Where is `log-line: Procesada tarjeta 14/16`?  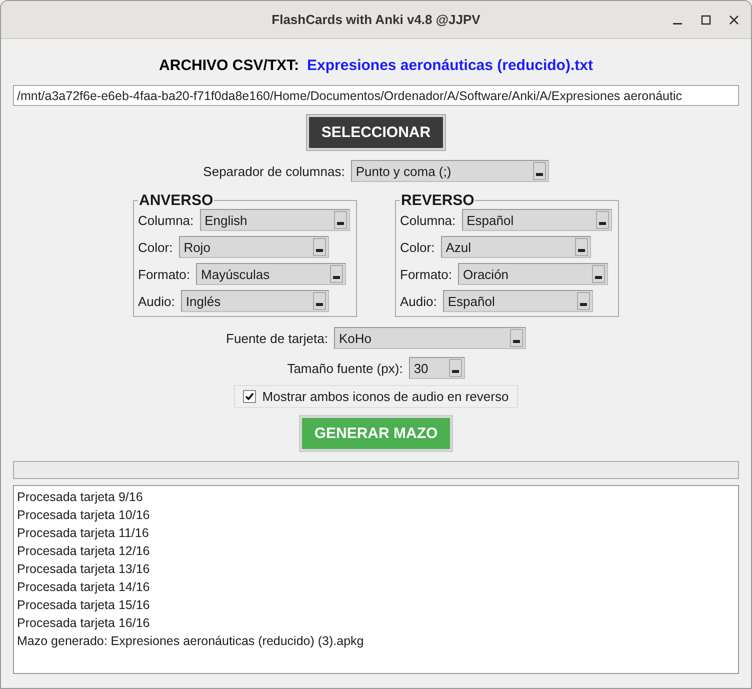
log-line: Procesada tarjeta 14/16 is located at coordinates (84, 587).